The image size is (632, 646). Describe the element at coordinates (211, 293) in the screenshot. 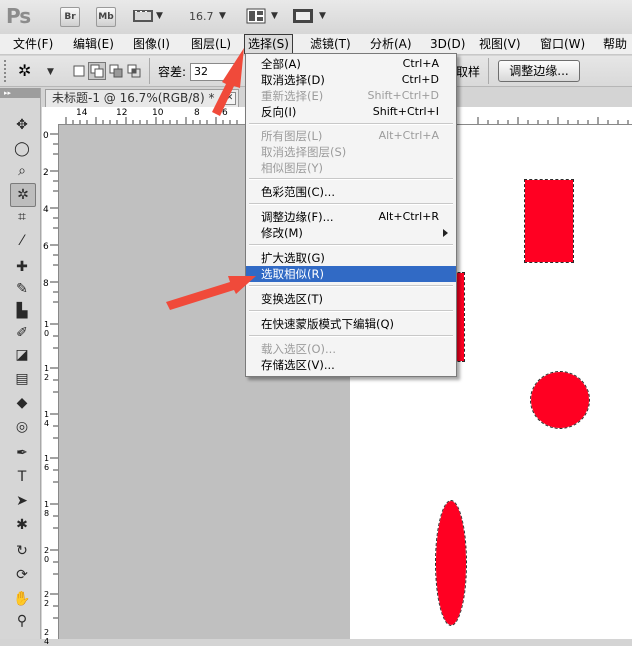

I see `arrow-to-similar-item` at that location.